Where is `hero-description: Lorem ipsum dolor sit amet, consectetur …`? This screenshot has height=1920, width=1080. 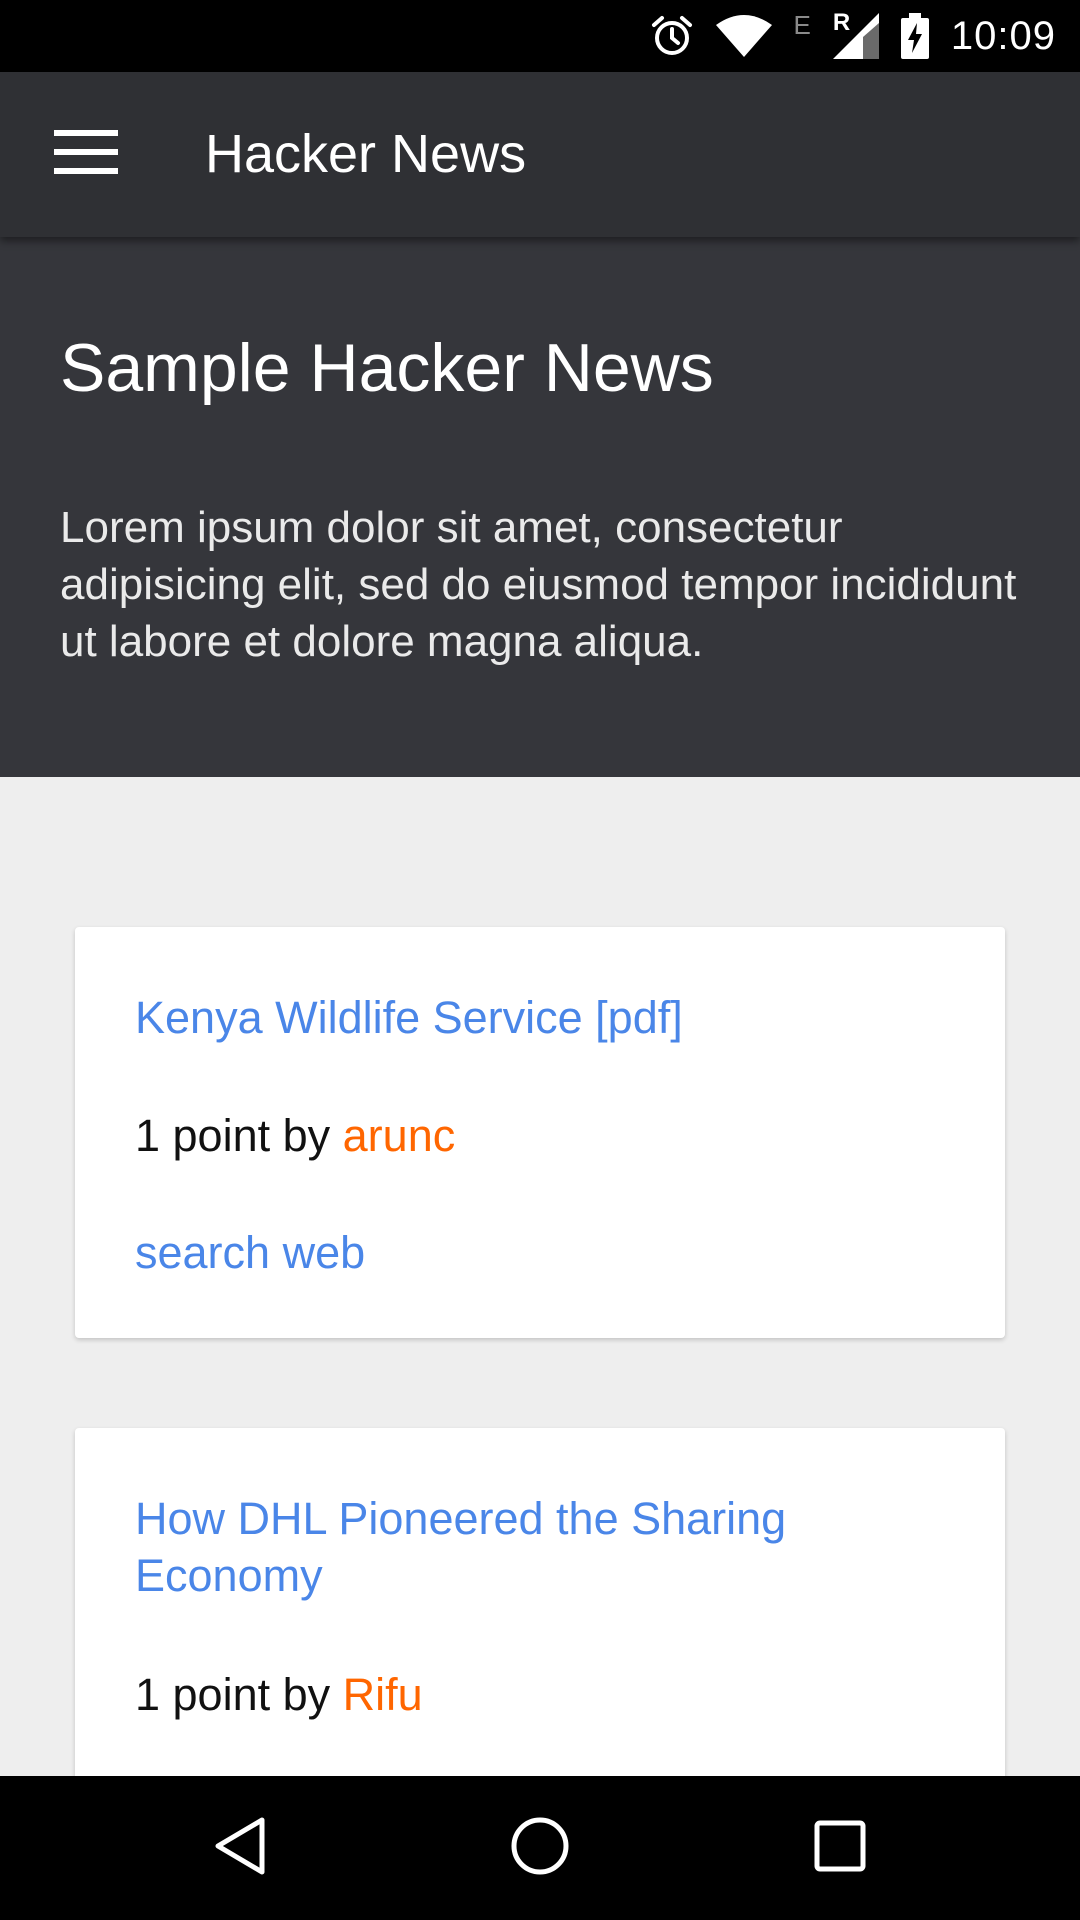
hero-description: Lorem ipsum dolor sit amet, consectetur … is located at coordinates (538, 584).